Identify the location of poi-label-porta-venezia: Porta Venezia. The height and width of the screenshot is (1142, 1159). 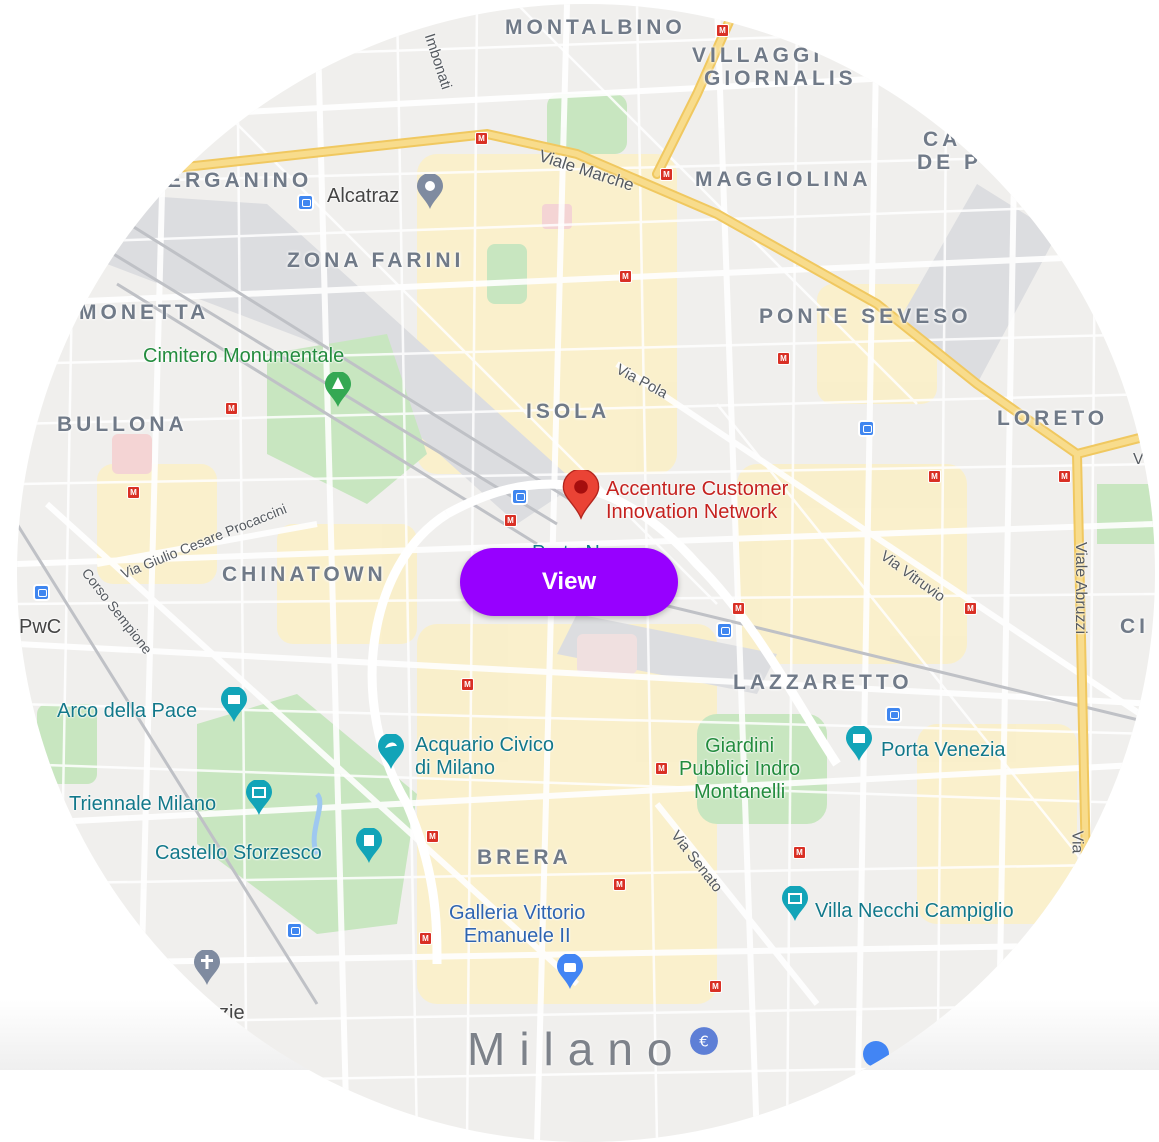
(943, 750).